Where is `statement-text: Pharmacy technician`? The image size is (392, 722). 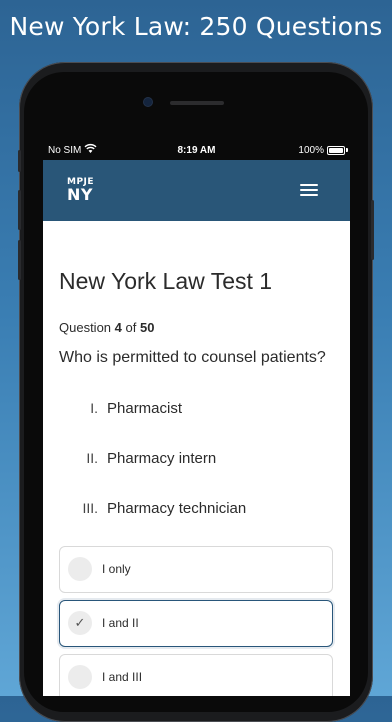
statement-text: Pharmacy technician is located at coordinates (177, 508).